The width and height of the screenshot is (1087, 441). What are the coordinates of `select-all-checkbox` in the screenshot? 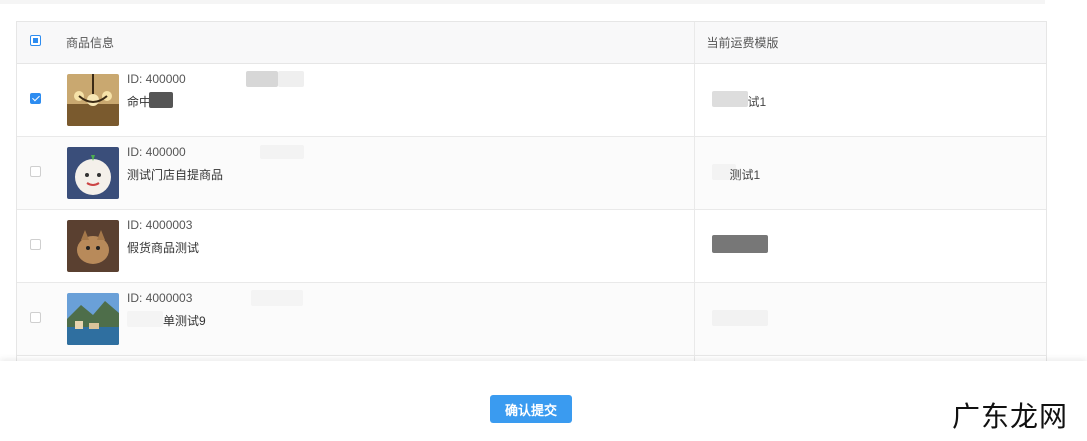 It's located at (35, 41).